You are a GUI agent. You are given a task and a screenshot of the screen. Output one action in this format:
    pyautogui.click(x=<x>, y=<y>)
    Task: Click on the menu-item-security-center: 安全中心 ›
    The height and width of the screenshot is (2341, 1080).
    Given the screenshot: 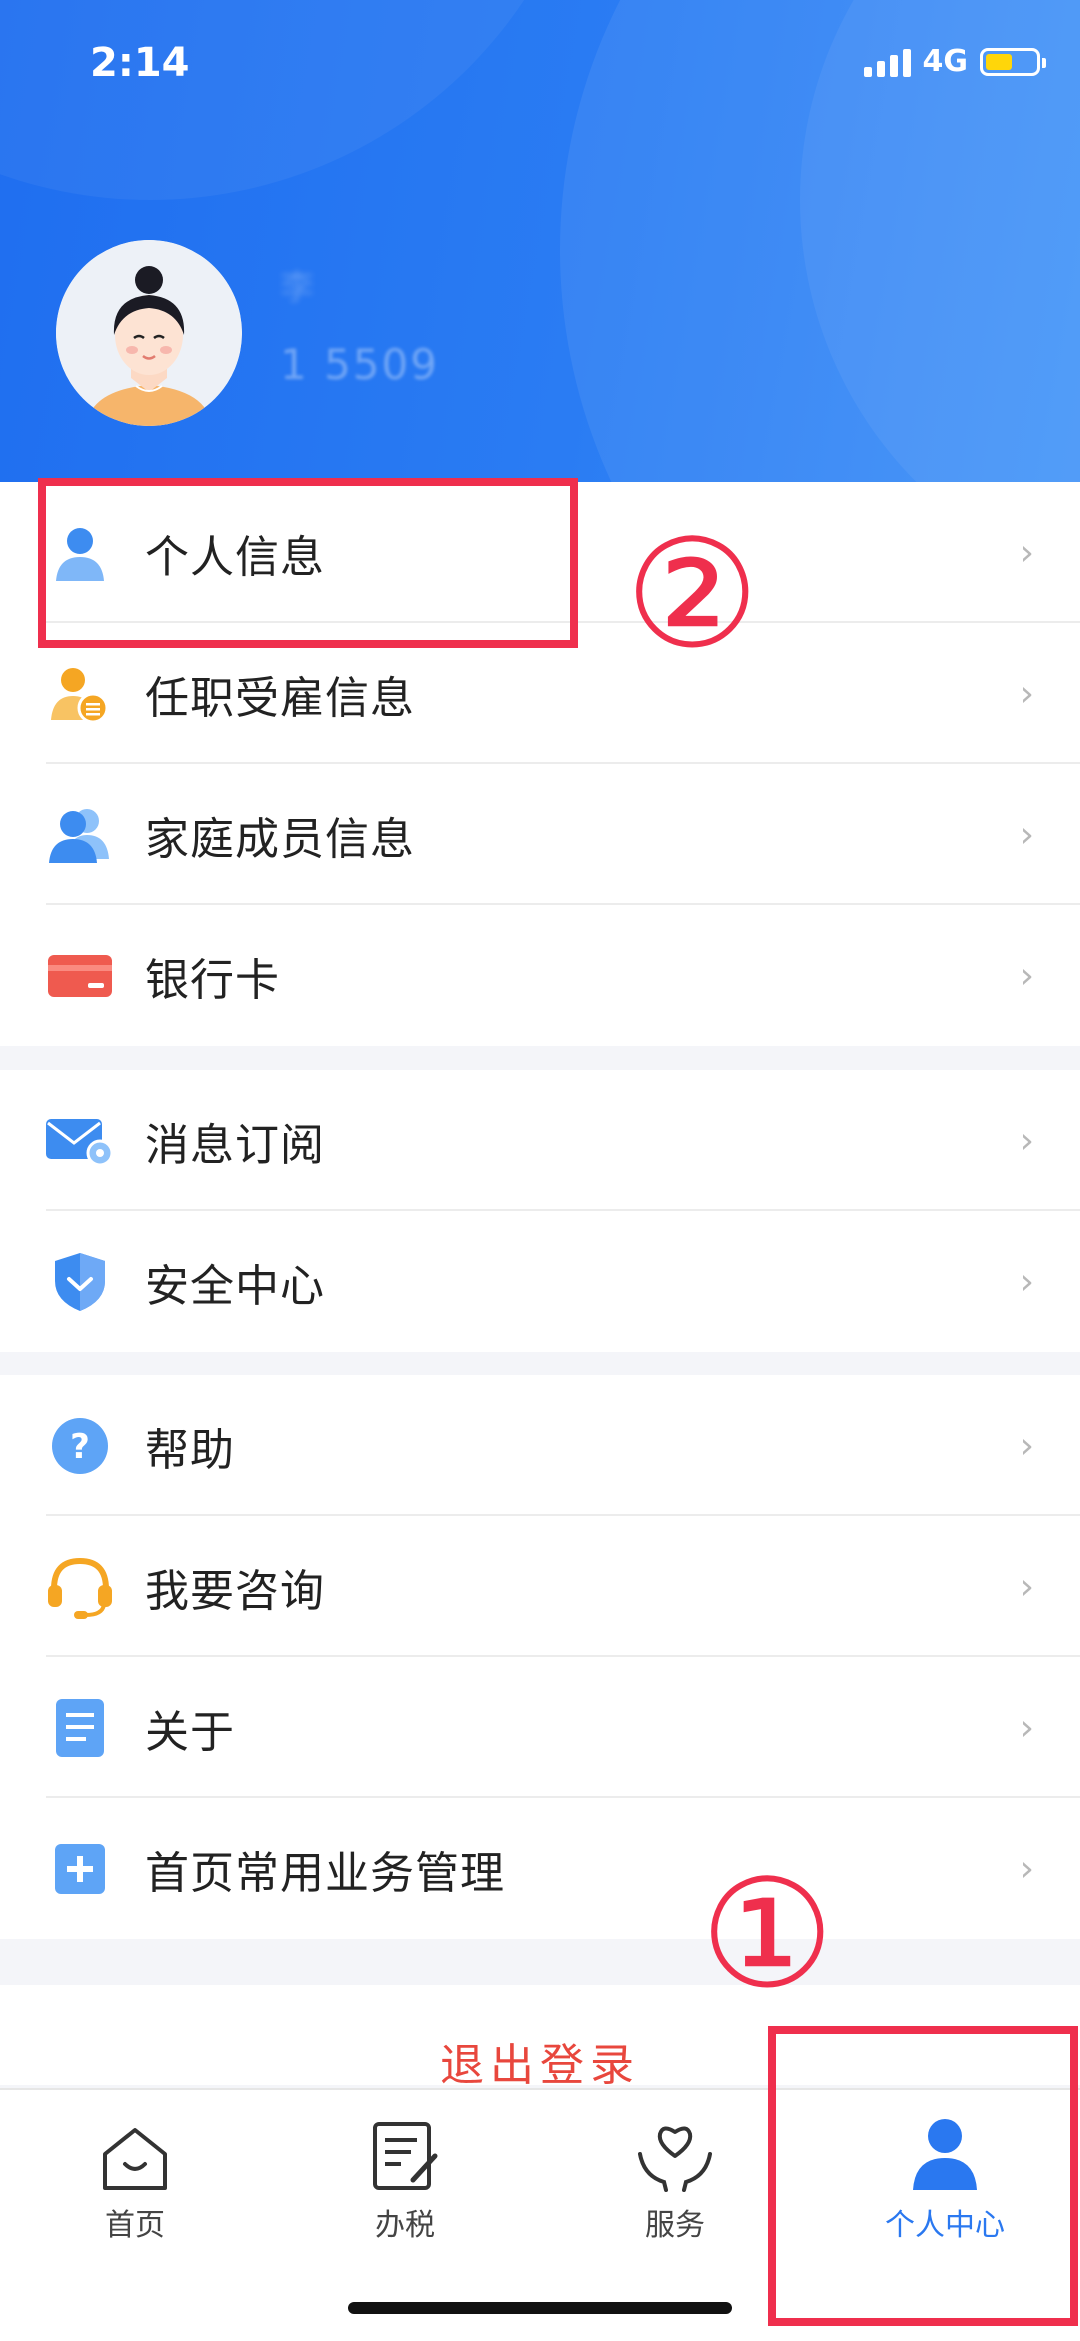 What is the action you would take?
    pyautogui.click(x=540, y=1281)
    